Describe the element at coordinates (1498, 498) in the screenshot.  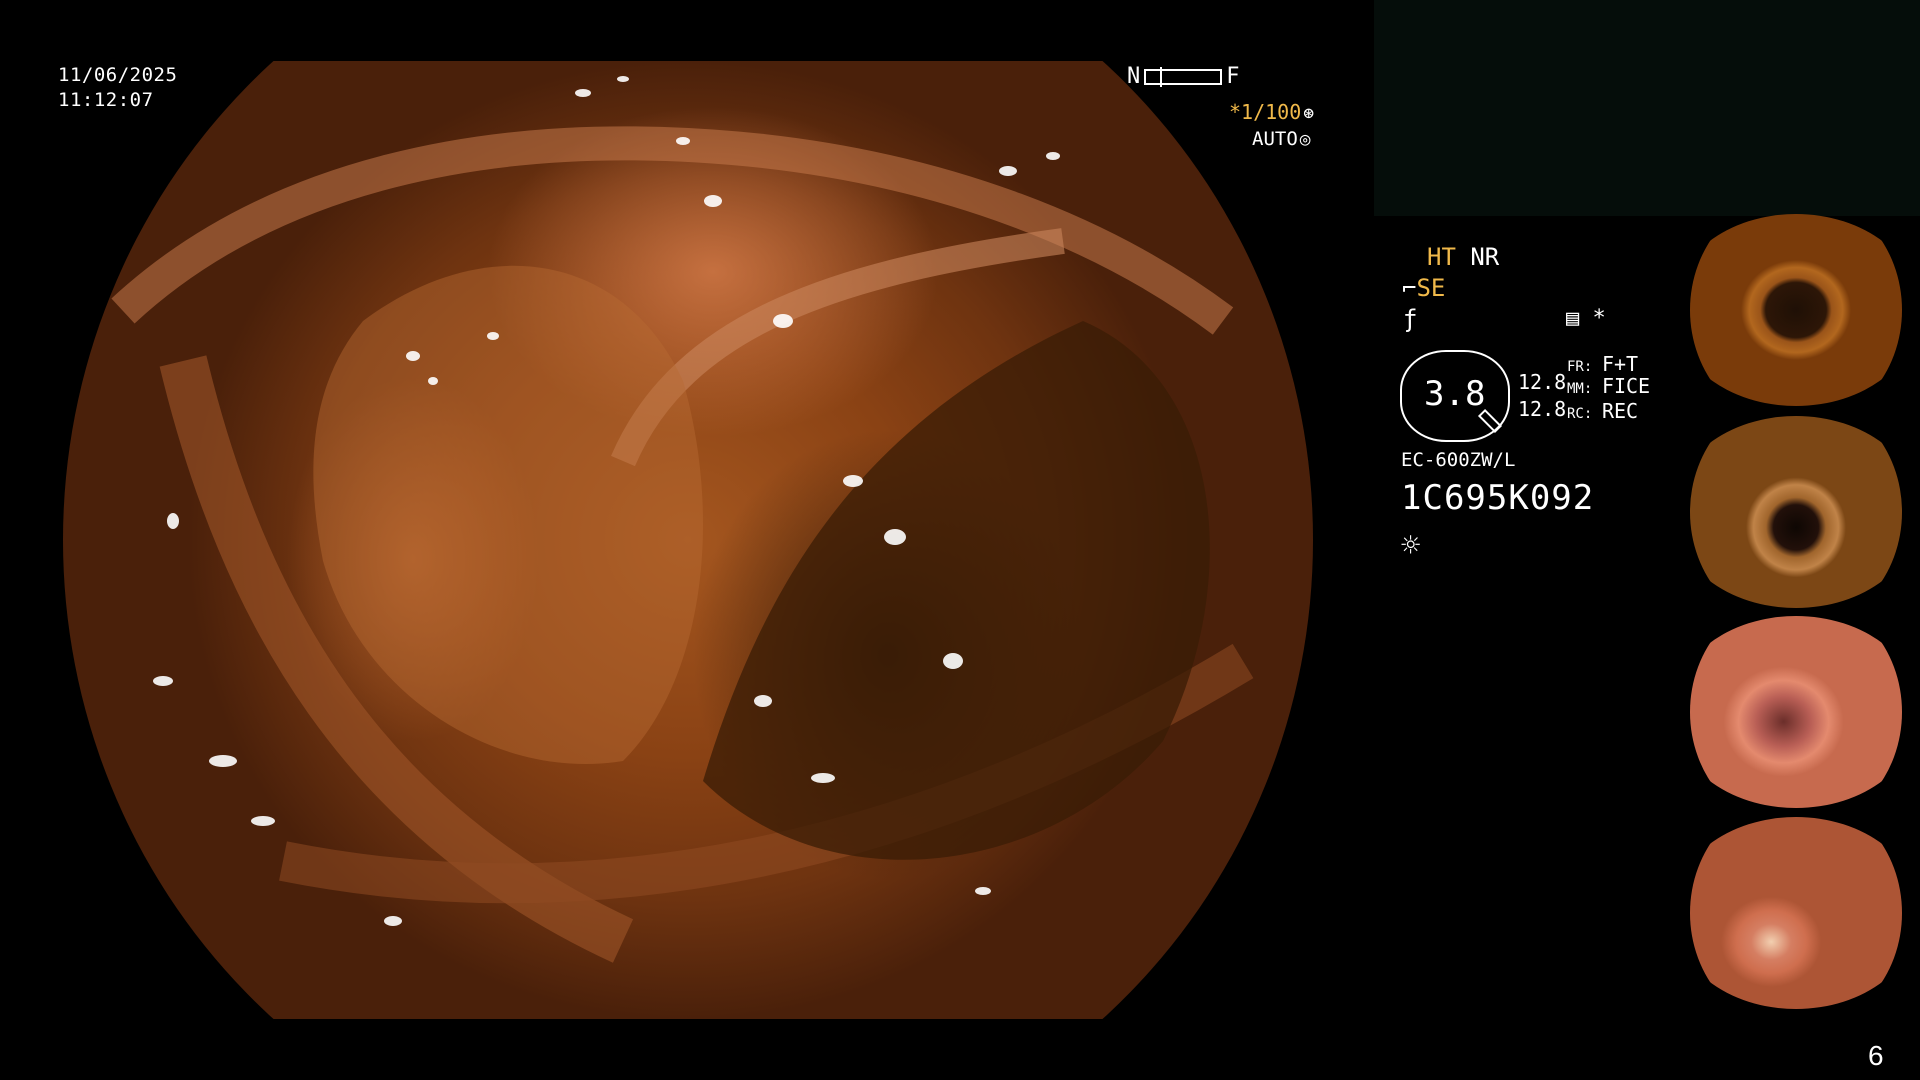
I see `scope-serial: 1C695K092` at that location.